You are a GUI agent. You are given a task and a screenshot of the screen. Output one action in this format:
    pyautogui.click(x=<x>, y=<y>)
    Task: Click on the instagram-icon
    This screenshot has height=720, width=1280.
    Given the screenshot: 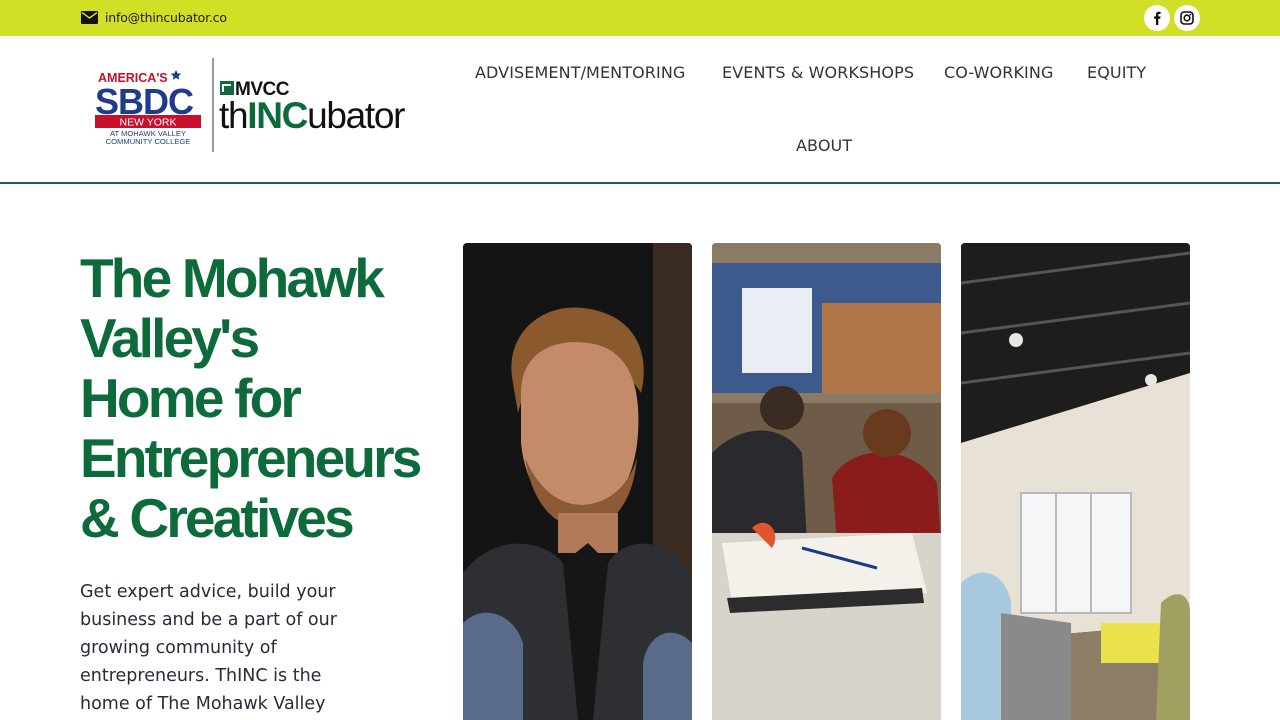 What is the action you would take?
    pyautogui.click(x=1187, y=18)
    